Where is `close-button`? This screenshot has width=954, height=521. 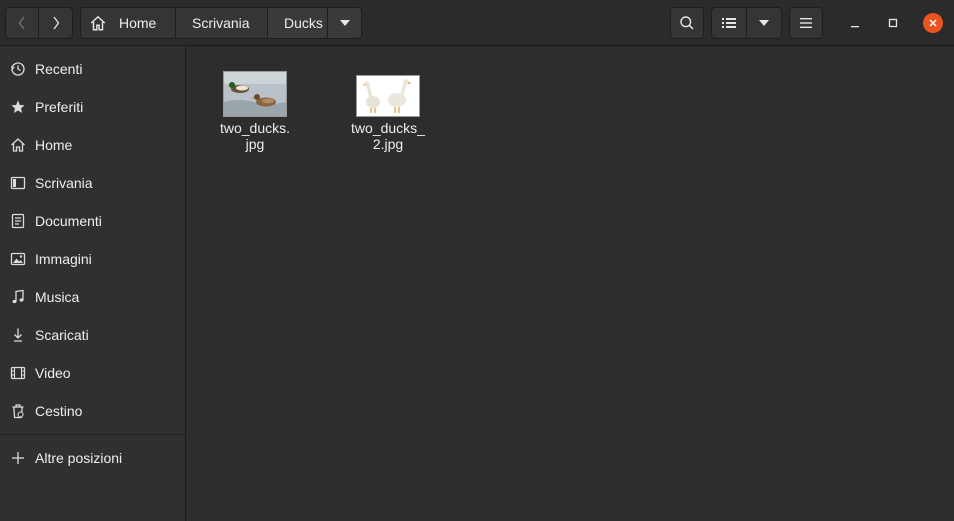 close-button is located at coordinates (933, 23).